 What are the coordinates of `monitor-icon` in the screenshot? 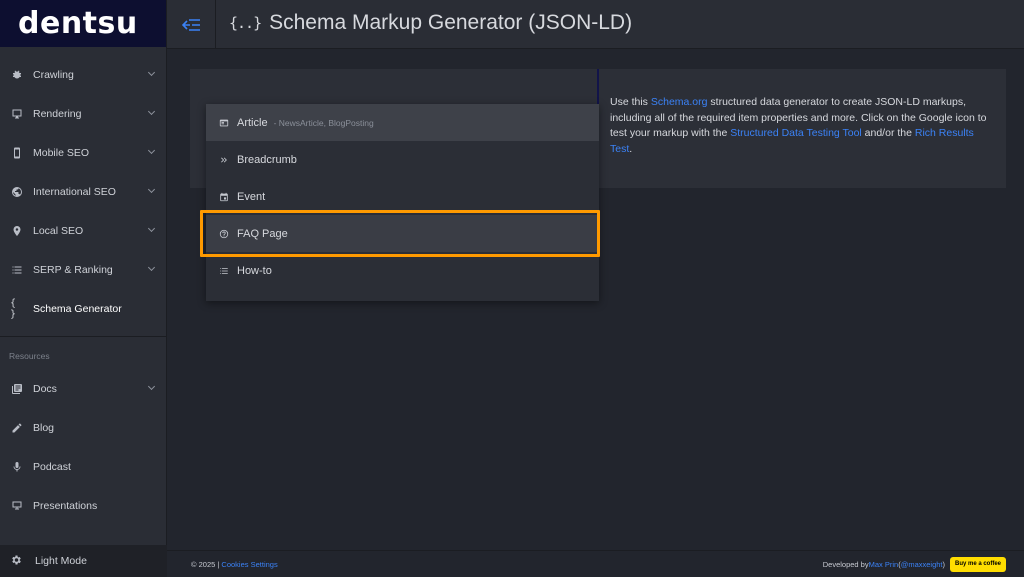 It's located at (17, 114).